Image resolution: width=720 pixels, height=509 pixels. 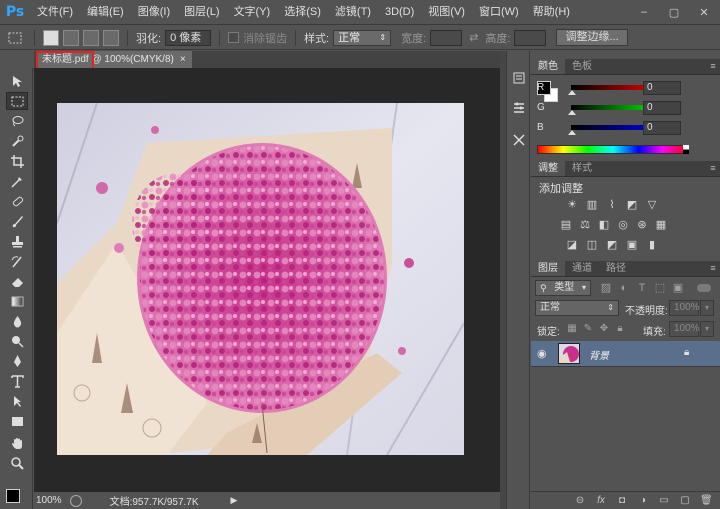 I want to click on fx-icon: fx, so click(x=601, y=501).